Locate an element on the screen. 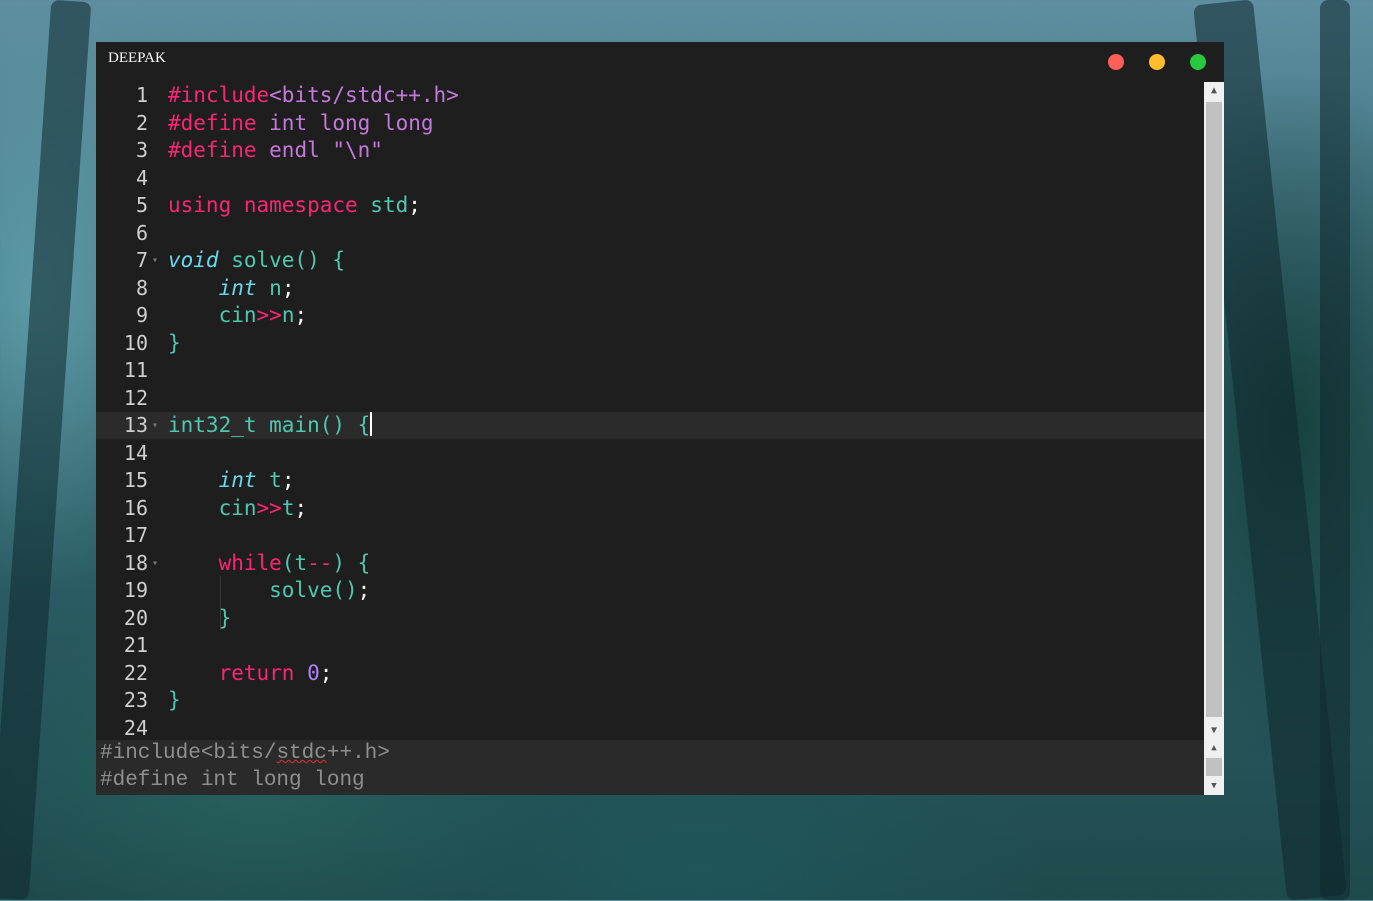 This screenshot has width=1373, height=901. code-token: std is located at coordinates (389, 205).